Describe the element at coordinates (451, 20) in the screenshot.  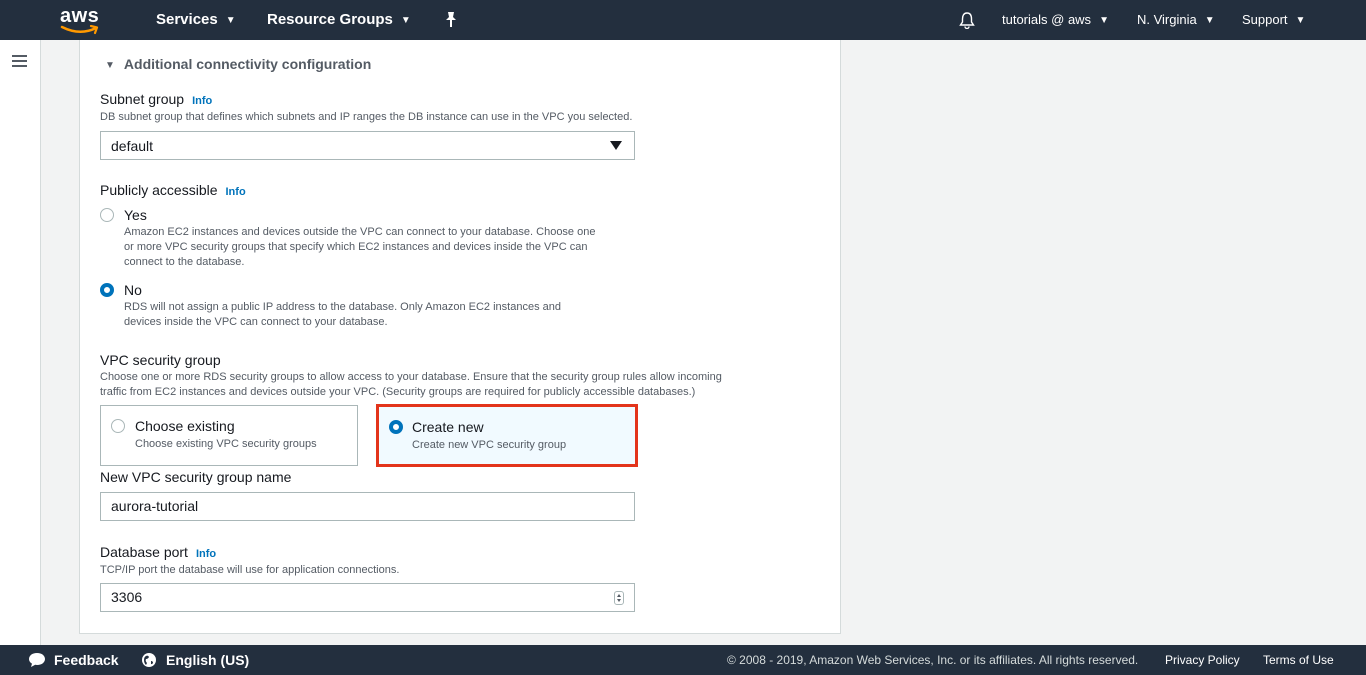
I see `pin-icon` at that location.